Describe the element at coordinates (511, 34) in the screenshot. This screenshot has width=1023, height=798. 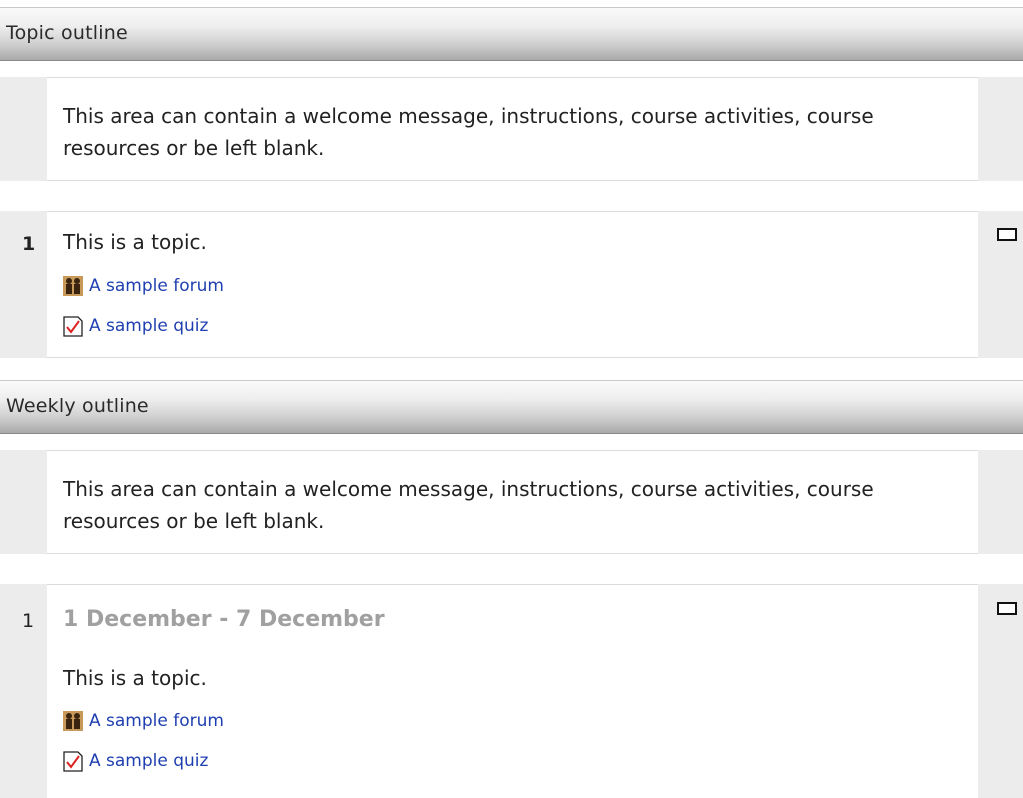
I see `topic-outline-header: Topic outline` at that location.